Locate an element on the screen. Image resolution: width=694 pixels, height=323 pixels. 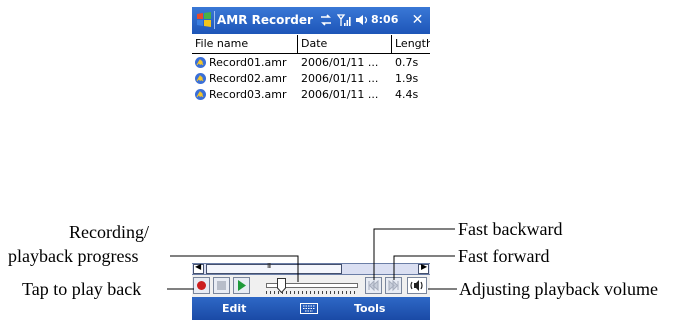
callout-progress-line2: playback progress is located at coordinates (73, 256).